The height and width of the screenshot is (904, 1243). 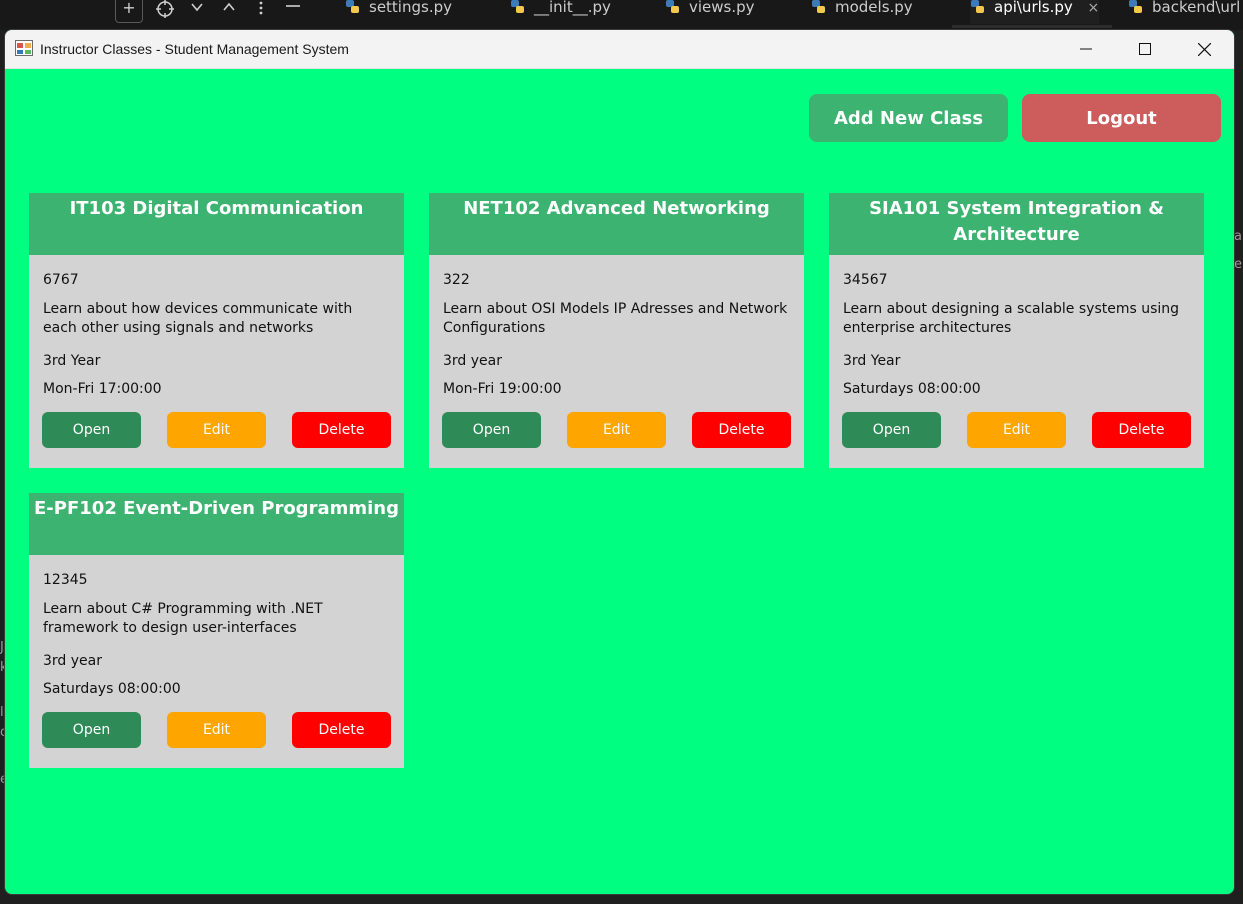 I want to click on close-button, so click(x=1204, y=49).